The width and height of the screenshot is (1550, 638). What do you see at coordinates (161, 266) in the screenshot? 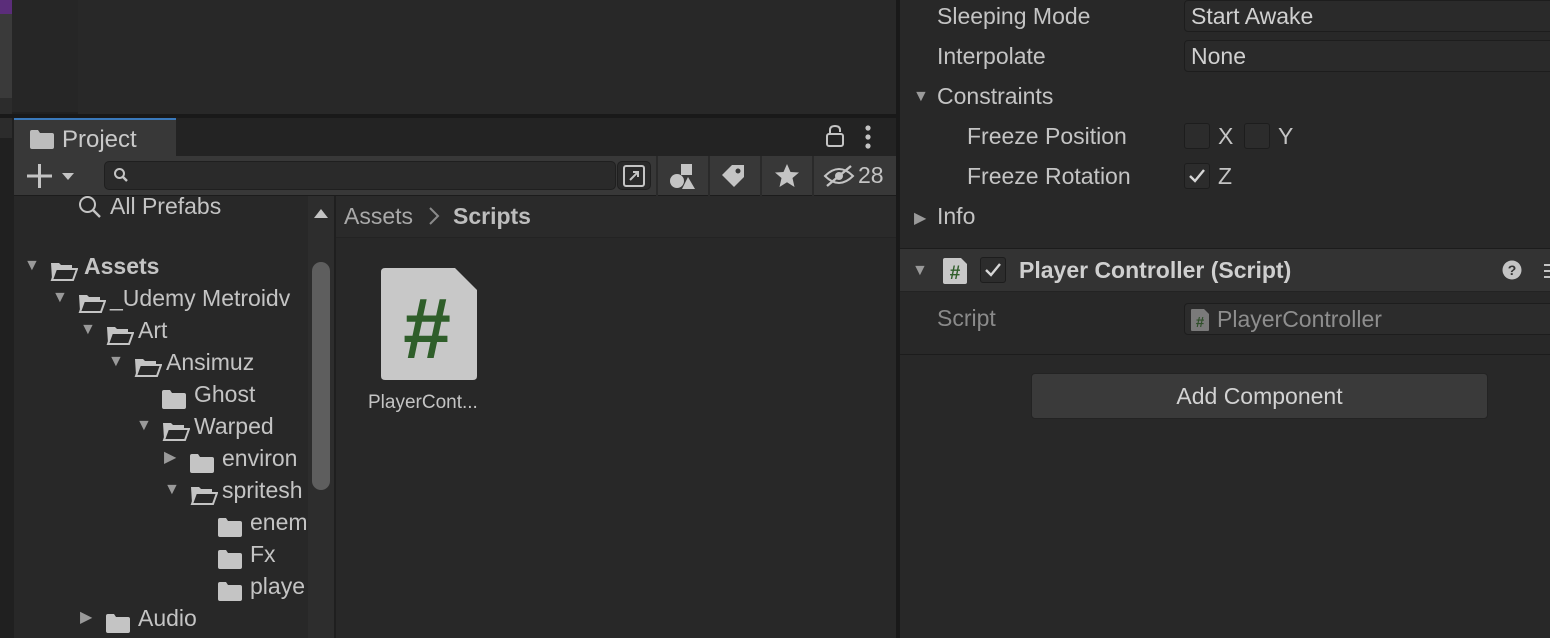
I see `tree-item-assets: ▼ Assets` at bounding box center [161, 266].